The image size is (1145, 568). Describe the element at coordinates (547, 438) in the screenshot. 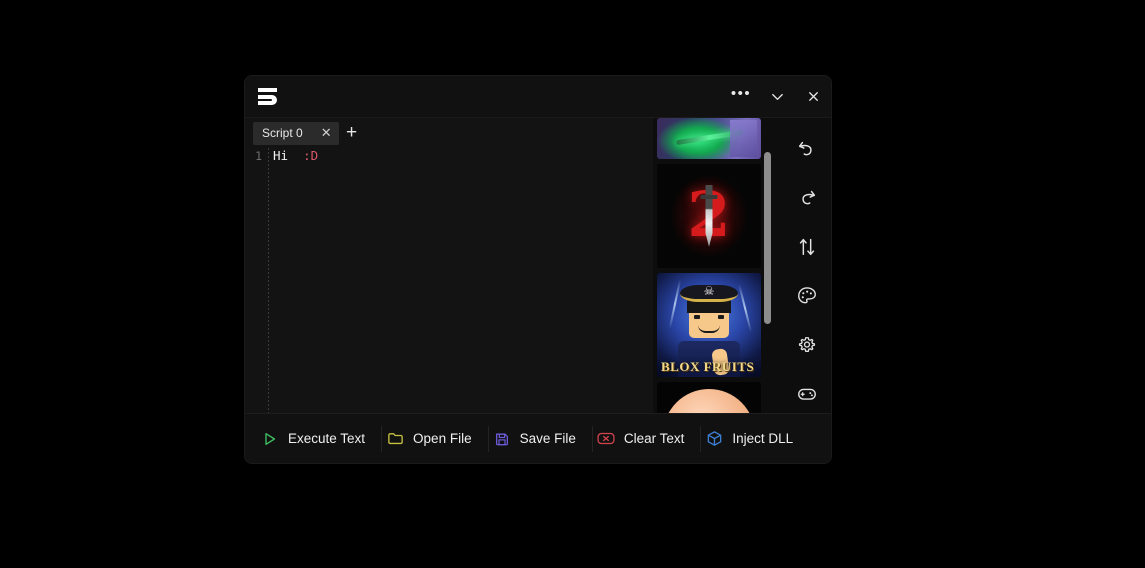

I see `save-file-label: Save File` at that location.